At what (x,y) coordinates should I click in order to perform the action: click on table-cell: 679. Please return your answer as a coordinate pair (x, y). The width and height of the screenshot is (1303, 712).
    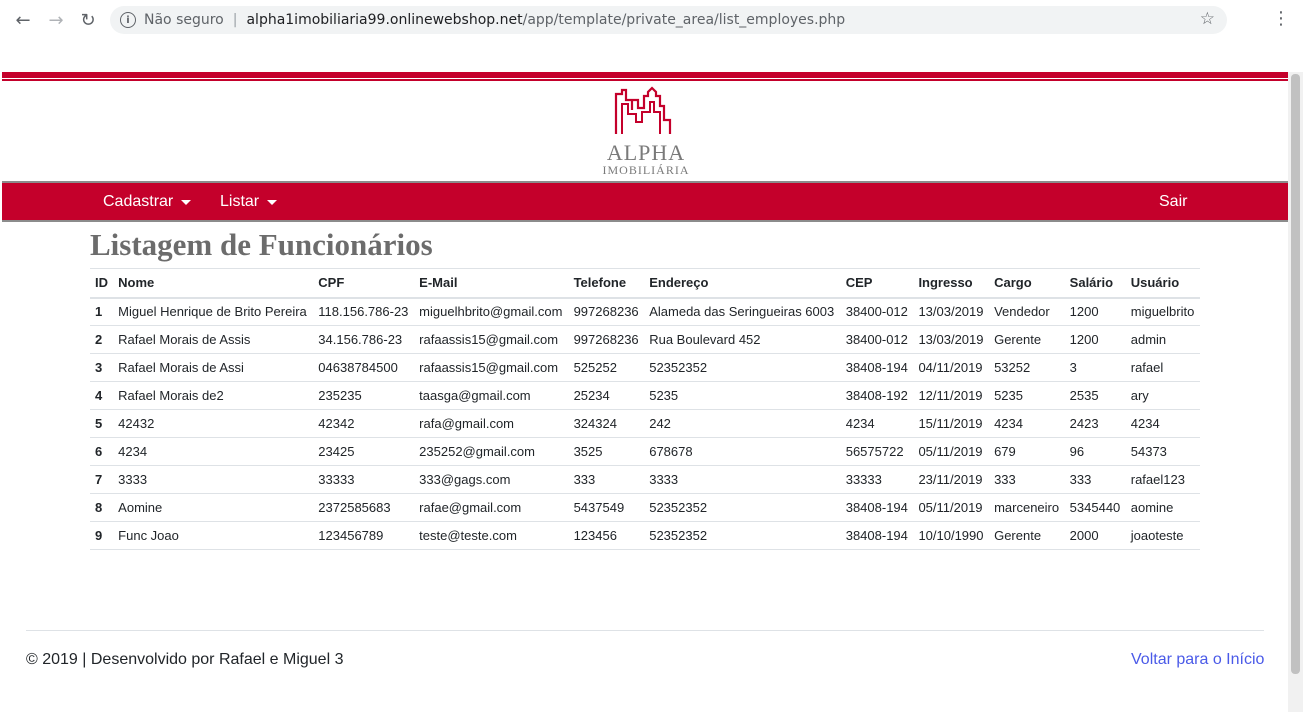
    Looking at the image, I should click on (1027, 451).